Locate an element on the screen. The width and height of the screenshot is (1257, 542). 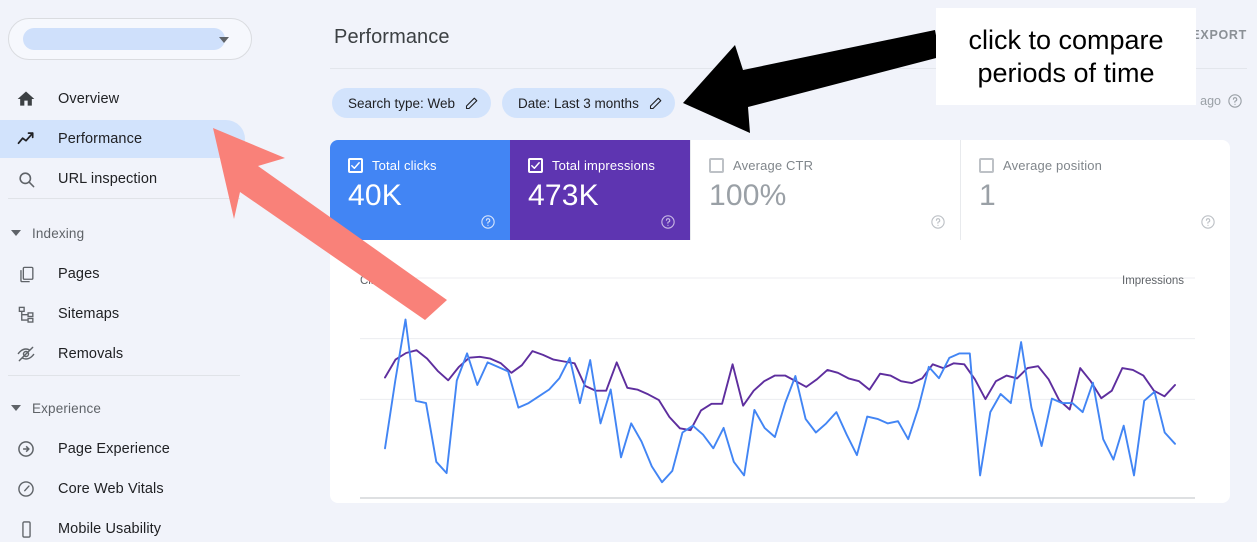
filter-chip-search-type: Search type: Web is located at coordinates (412, 103).